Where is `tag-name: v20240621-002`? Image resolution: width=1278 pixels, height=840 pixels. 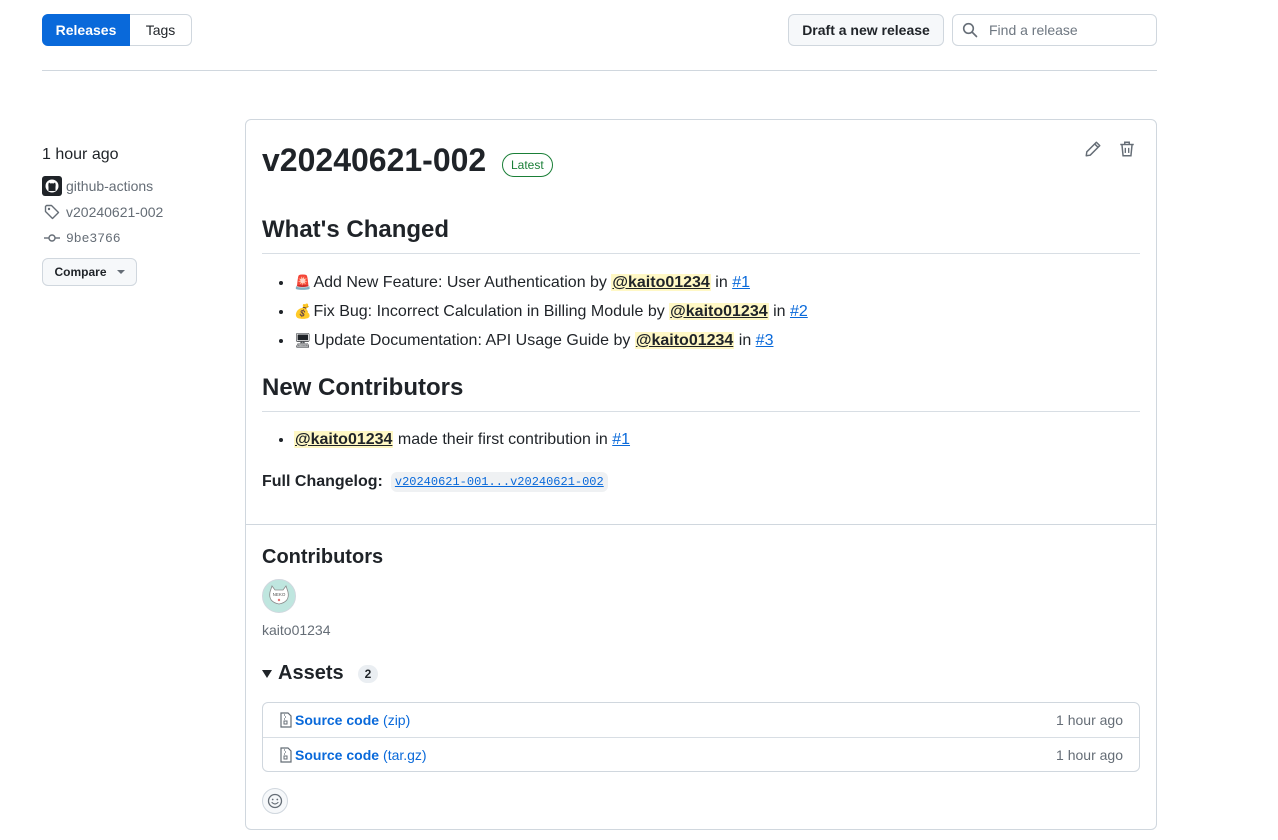 tag-name: v20240621-002 is located at coordinates (114, 212).